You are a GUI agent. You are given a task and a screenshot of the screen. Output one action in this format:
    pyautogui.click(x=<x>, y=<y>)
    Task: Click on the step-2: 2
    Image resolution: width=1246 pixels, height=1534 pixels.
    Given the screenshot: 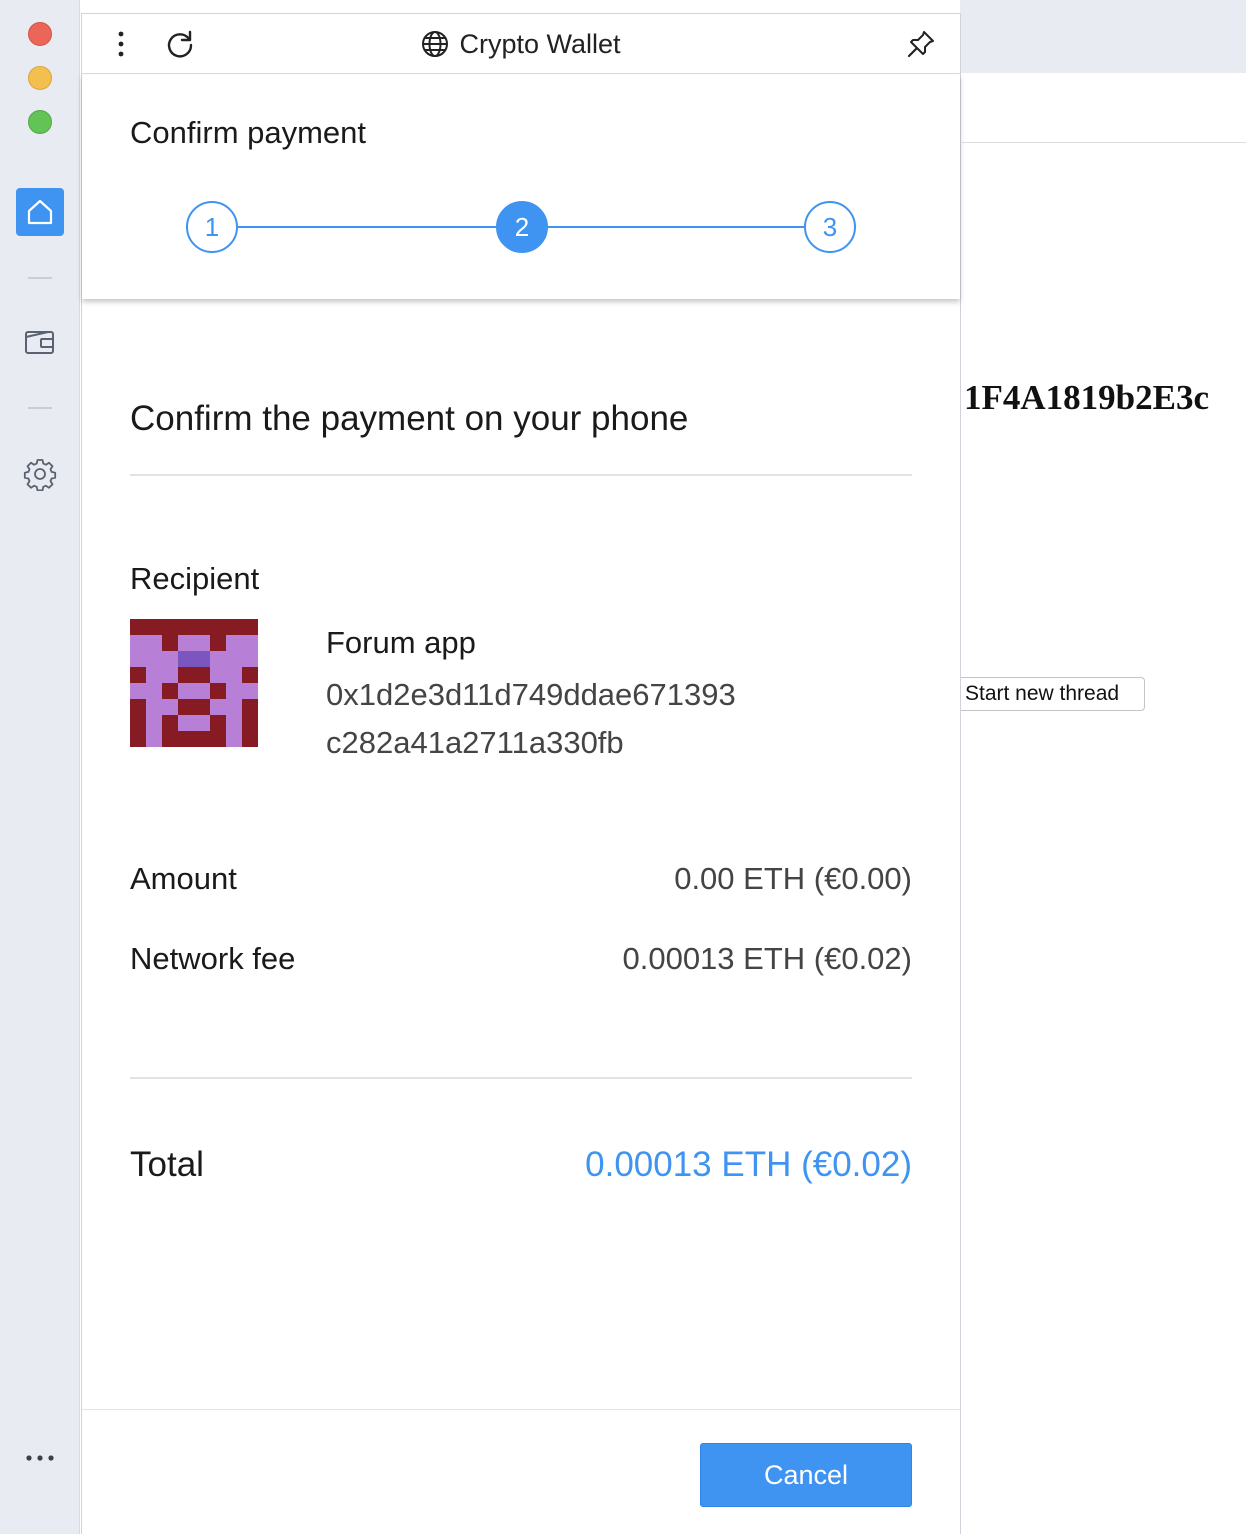 What is the action you would take?
    pyautogui.click(x=522, y=227)
    